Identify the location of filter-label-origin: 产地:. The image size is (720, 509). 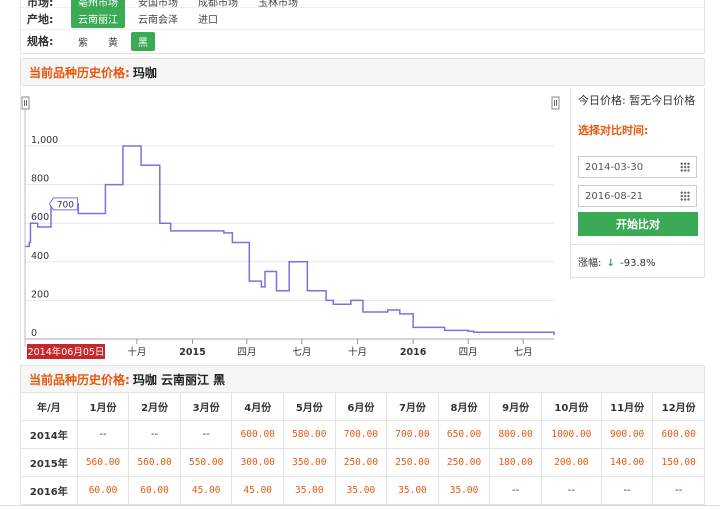
(40, 19).